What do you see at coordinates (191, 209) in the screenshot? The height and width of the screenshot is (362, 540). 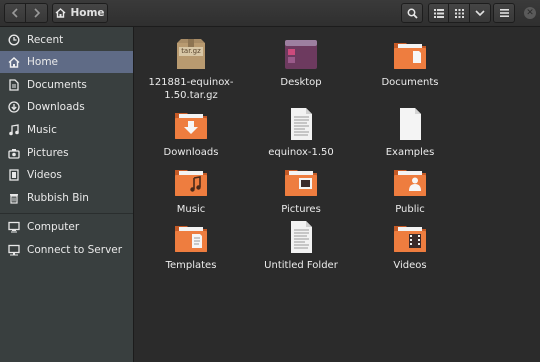 I see `file-label: Music` at bounding box center [191, 209].